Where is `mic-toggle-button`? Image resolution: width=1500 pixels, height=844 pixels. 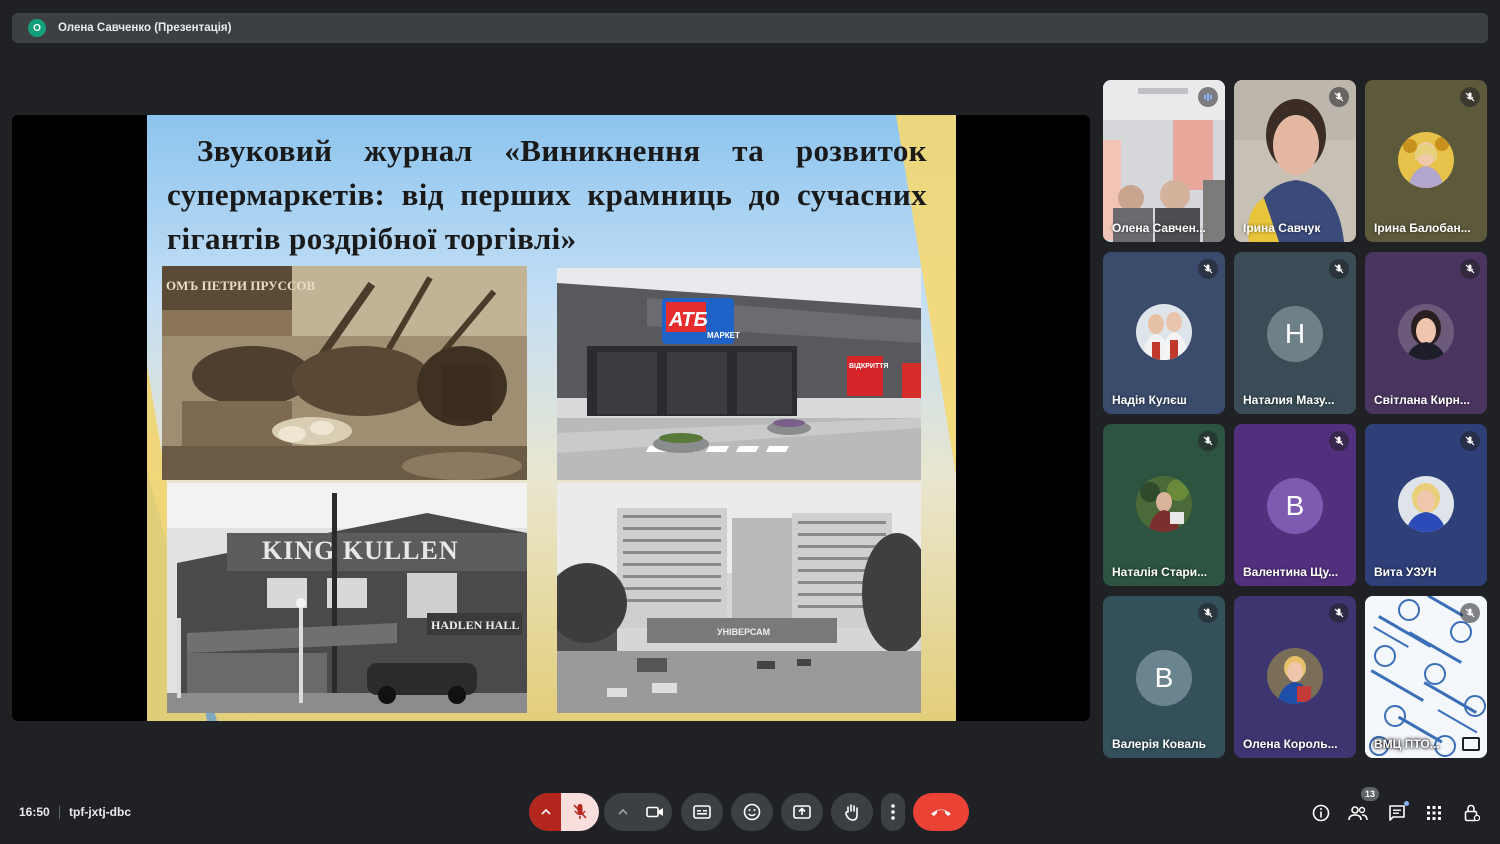 mic-toggle-button is located at coordinates (580, 812).